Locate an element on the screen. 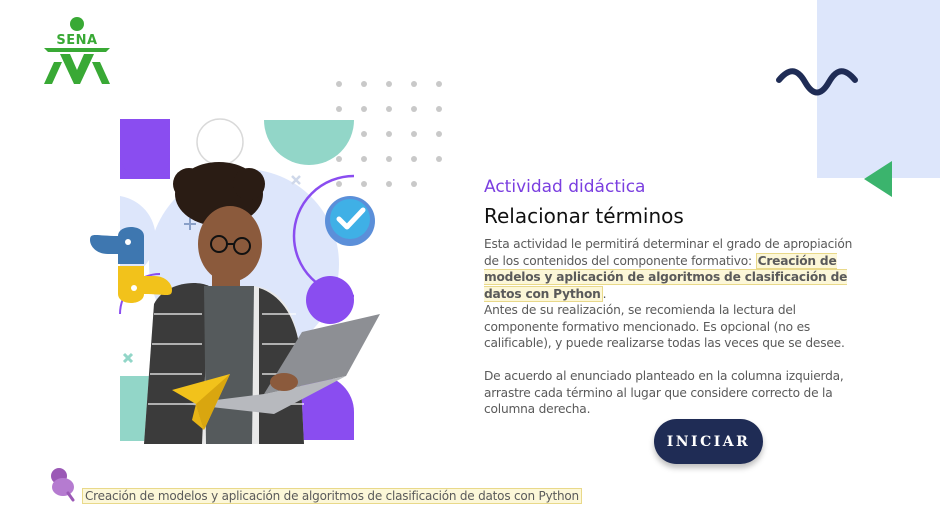  sena-logo-text: SENA is located at coordinates (77, 40).